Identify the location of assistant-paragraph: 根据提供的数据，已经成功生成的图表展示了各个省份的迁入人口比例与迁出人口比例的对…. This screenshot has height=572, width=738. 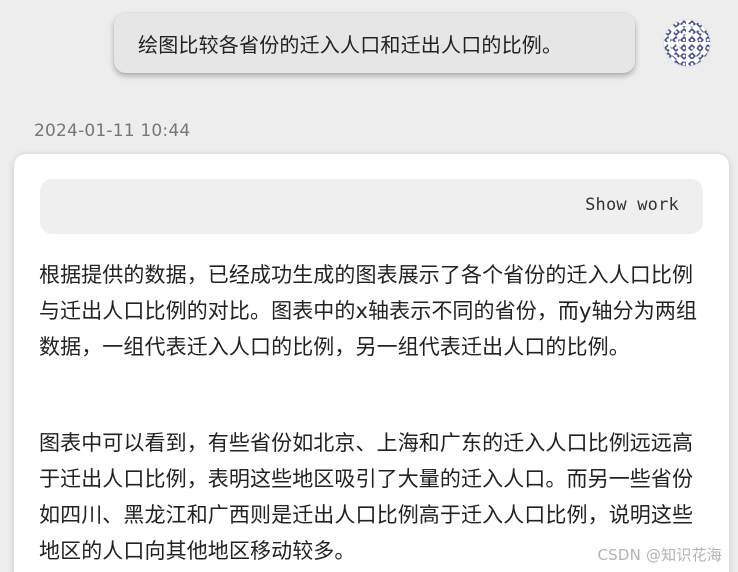
(368, 311).